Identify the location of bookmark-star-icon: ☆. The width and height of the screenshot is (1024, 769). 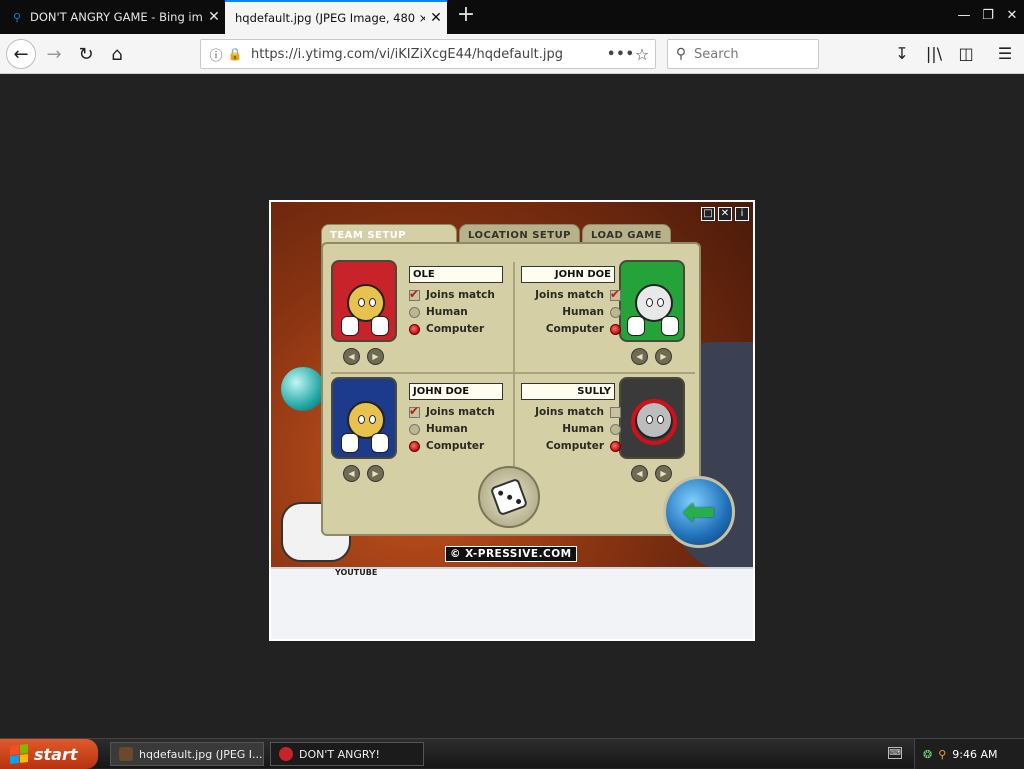
(642, 54).